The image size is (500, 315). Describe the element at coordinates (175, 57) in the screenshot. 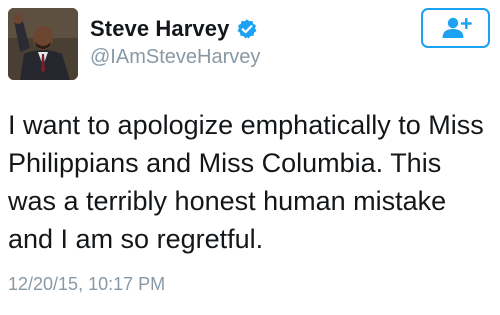

I see `user-handle: @IAmSteveHarvey` at that location.